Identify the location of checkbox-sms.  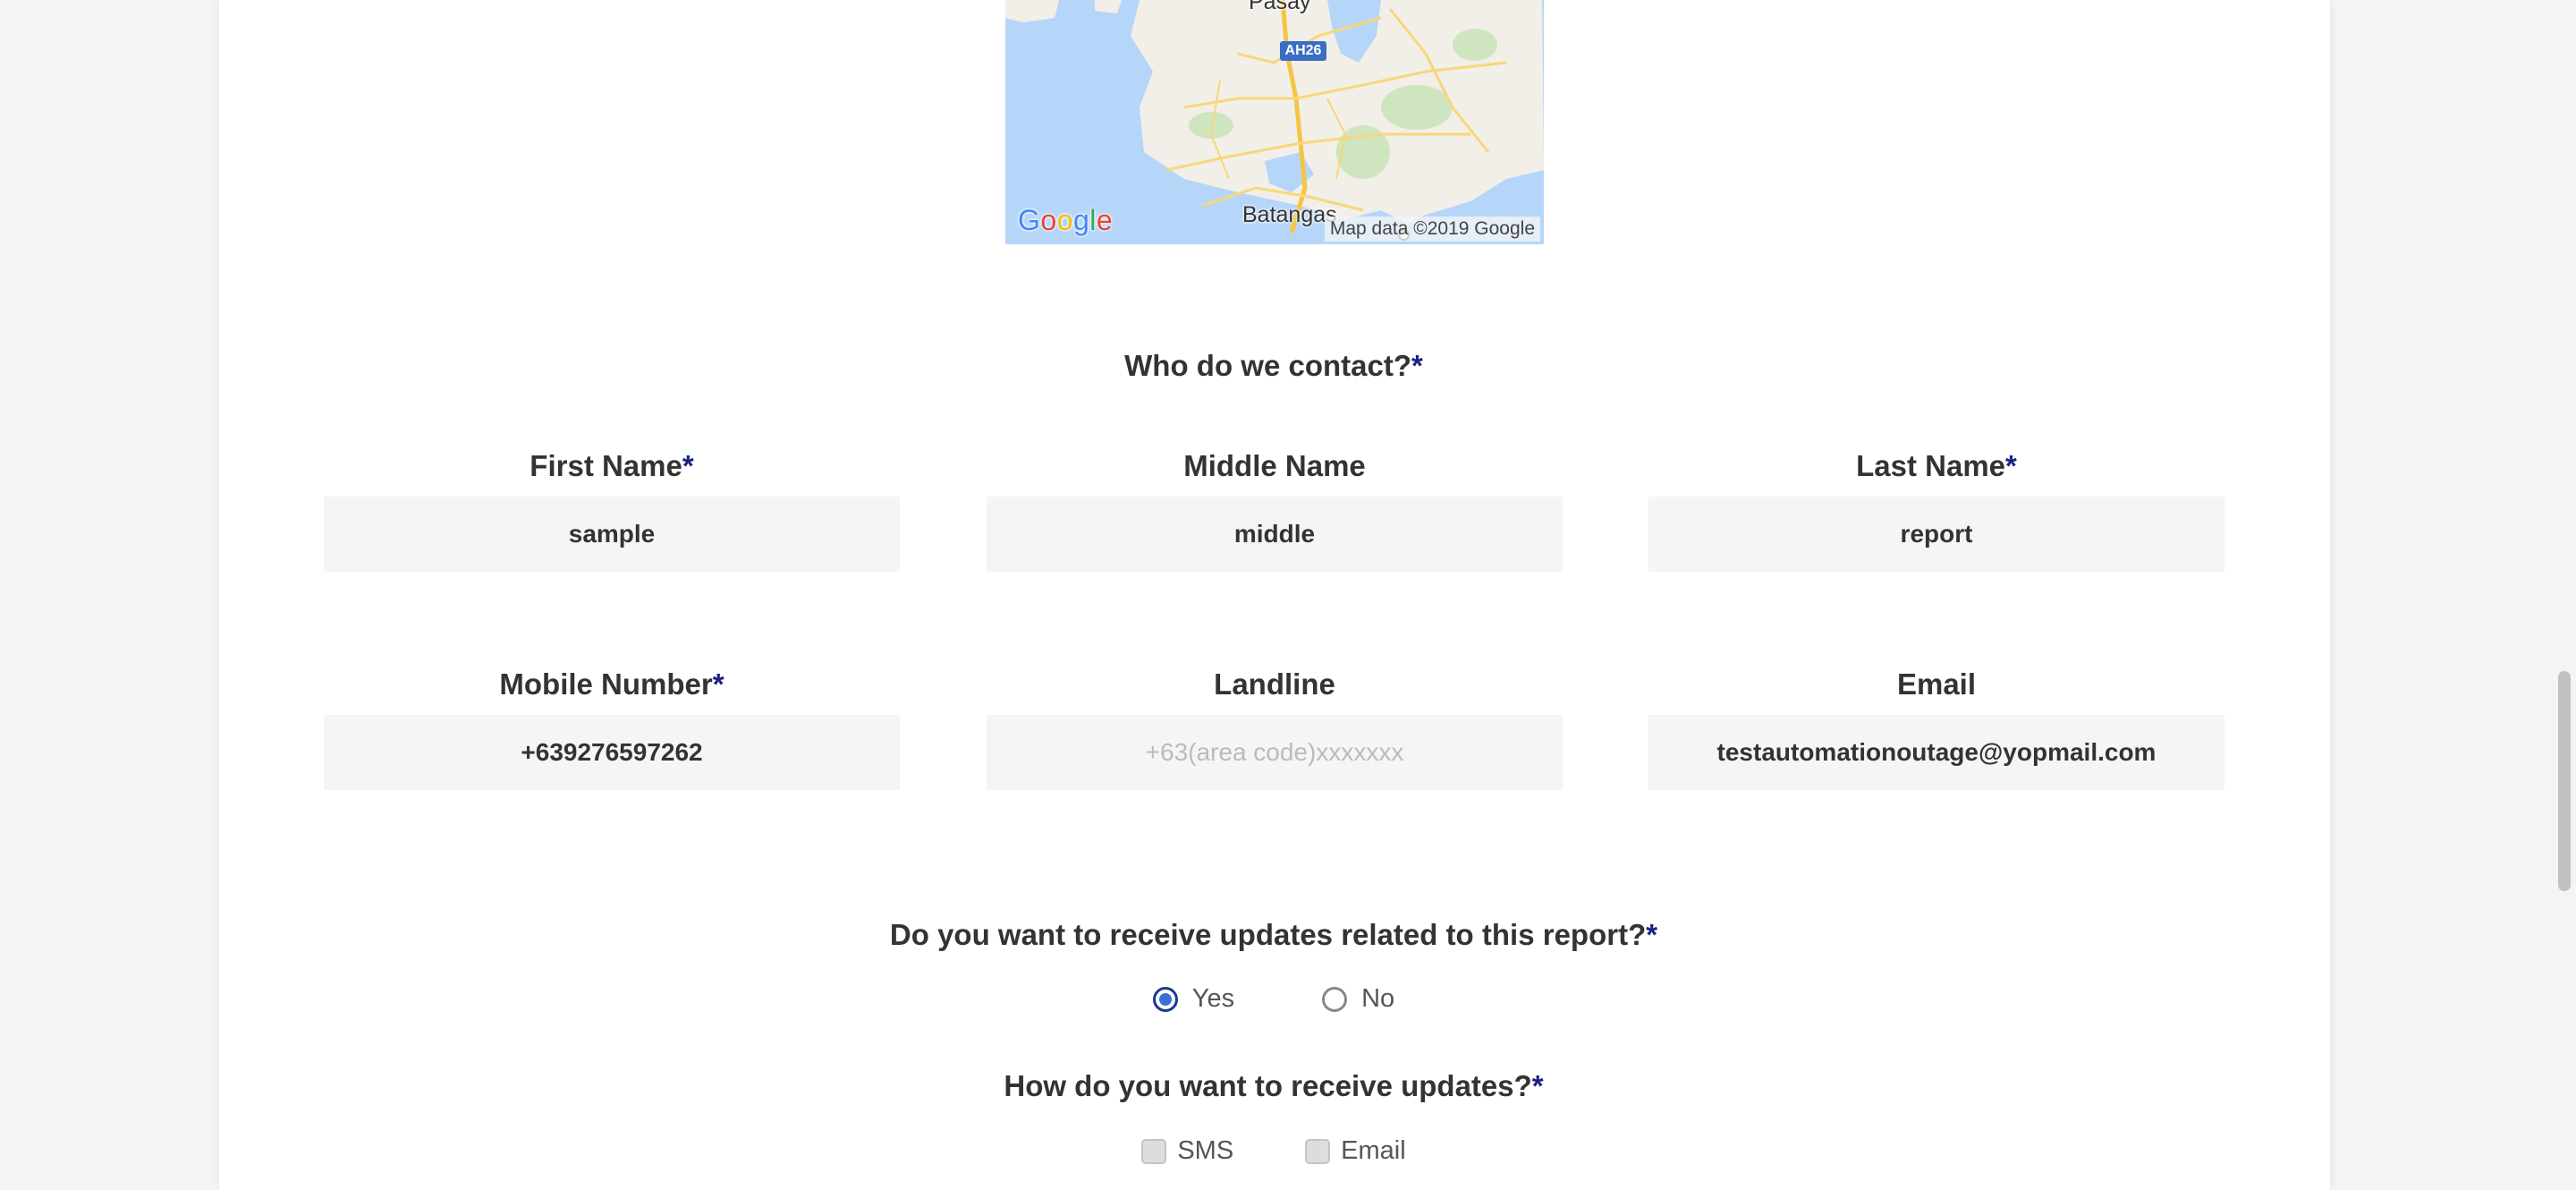
(1154, 1151).